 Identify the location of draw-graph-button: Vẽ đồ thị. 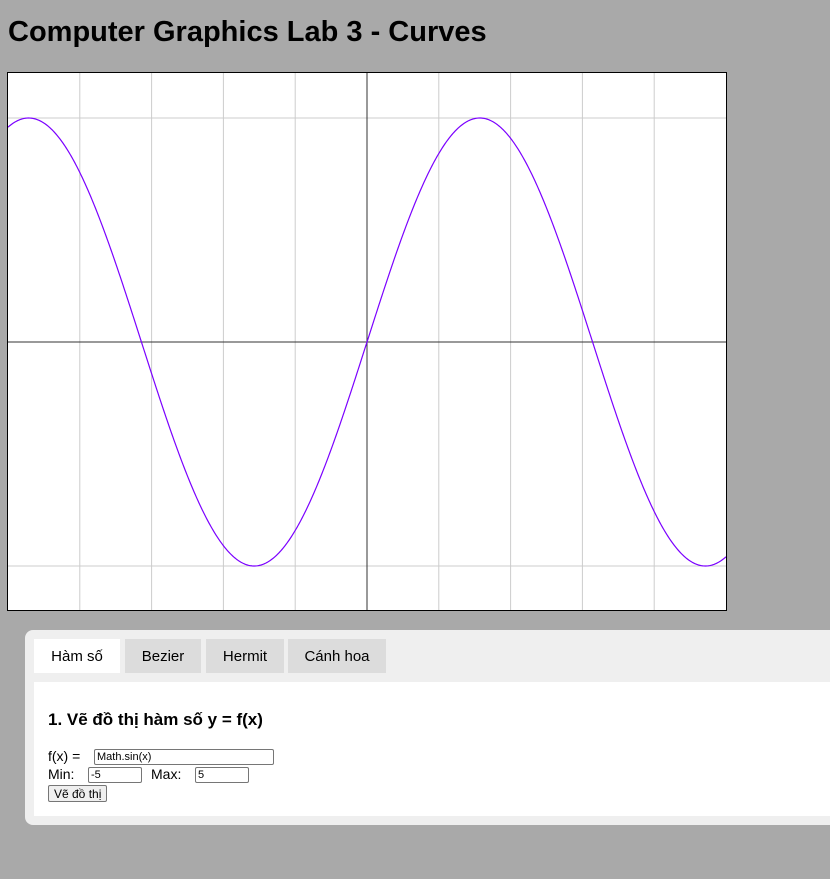
(78, 793).